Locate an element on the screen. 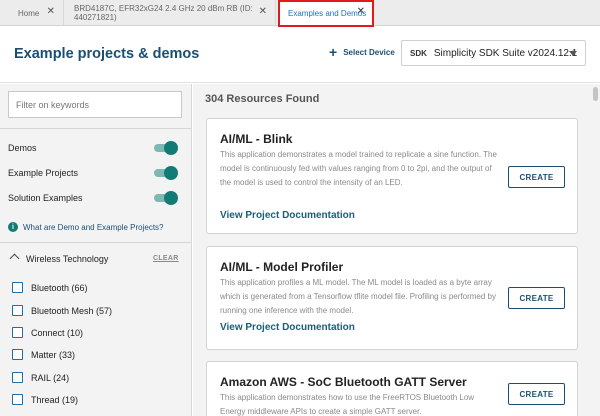 This screenshot has width=600, height=416. sdk-tag: SDK is located at coordinates (418, 53).